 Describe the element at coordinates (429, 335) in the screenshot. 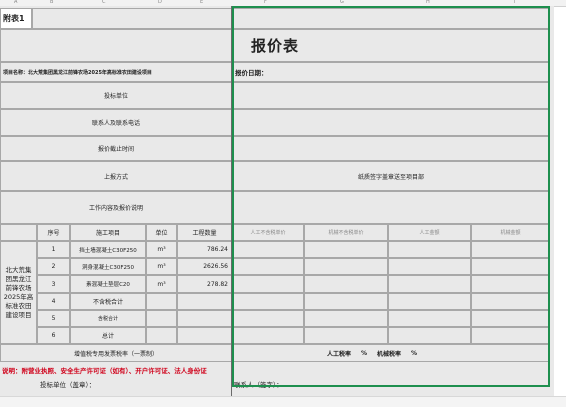

I see `row-6-labor-amount` at that location.